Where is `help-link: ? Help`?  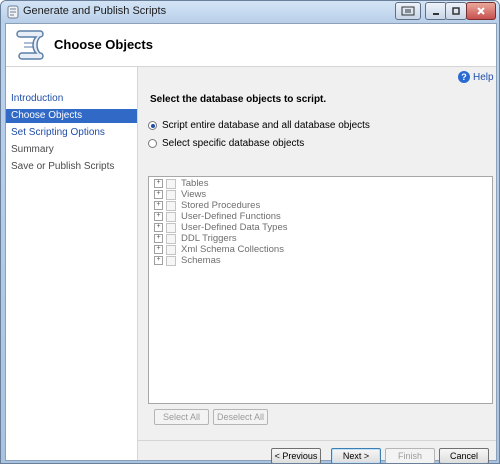
help-link: ? Help is located at coordinates (476, 77).